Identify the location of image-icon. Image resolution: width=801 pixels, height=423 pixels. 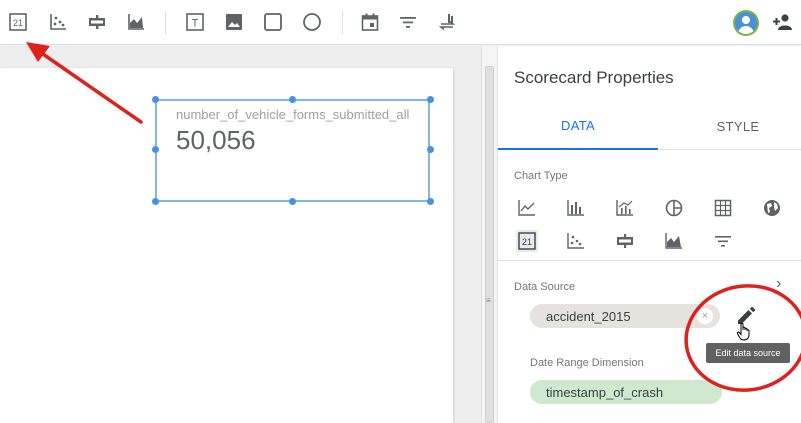
(234, 22).